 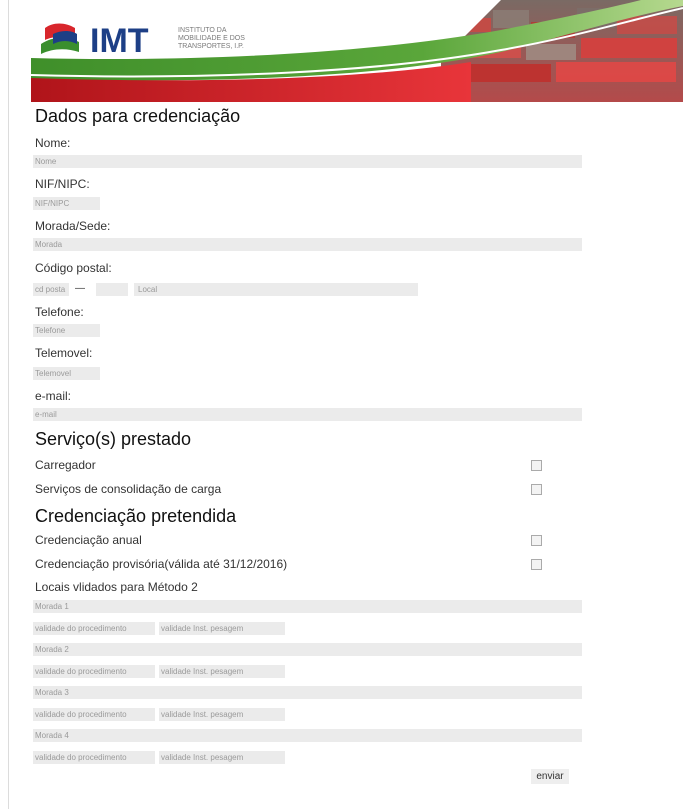 What do you see at coordinates (51, 289) in the screenshot?
I see `cp-prefix-input: cd posta` at bounding box center [51, 289].